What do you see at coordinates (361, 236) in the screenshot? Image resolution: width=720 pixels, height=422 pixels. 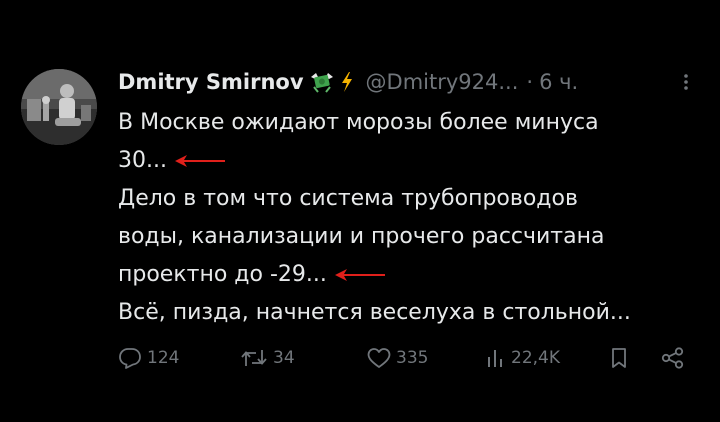 I see `tweet-line-4: воды, канализации и прочего рассчитана` at bounding box center [361, 236].